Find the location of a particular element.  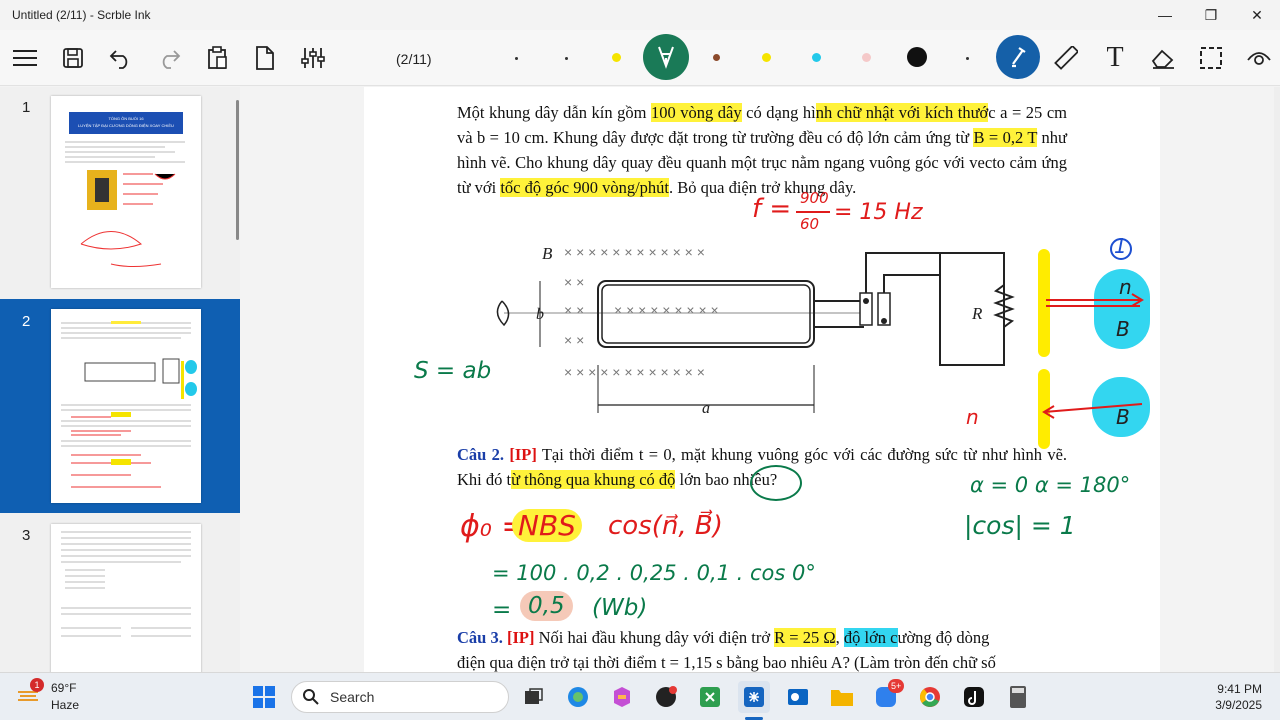

canvas-scrollbar is located at coordinates (1277, 379).